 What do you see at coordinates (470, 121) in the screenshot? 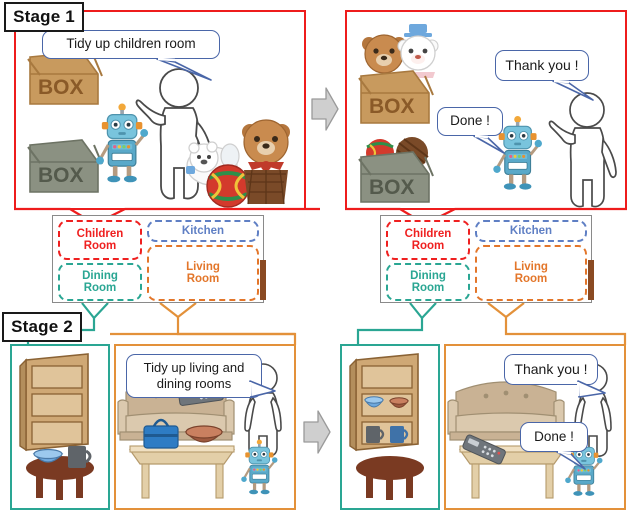
I see `stage1-done-text: Done !` at bounding box center [470, 121].